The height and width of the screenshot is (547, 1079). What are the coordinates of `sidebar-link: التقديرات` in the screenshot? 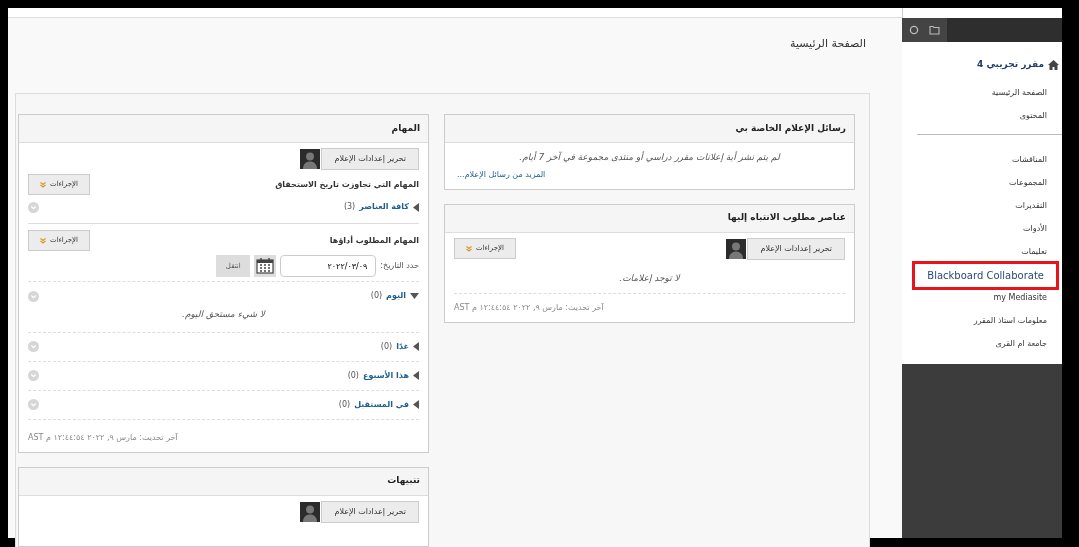 It's located at (1031, 206).